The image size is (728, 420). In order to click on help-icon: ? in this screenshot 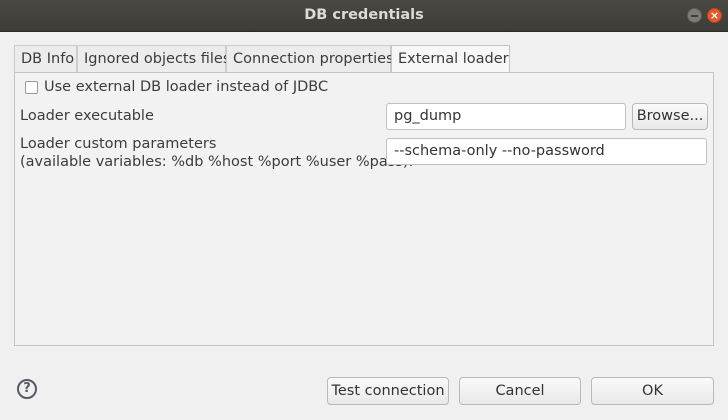, I will do `click(27, 389)`.